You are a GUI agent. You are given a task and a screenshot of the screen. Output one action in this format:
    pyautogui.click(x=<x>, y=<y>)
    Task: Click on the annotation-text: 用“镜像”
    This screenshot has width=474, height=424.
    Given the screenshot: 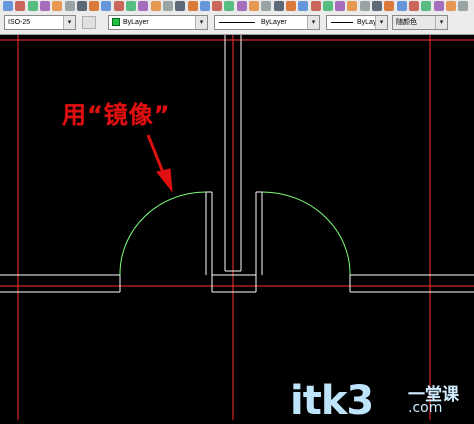 What is the action you would take?
    pyautogui.click(x=116, y=115)
    